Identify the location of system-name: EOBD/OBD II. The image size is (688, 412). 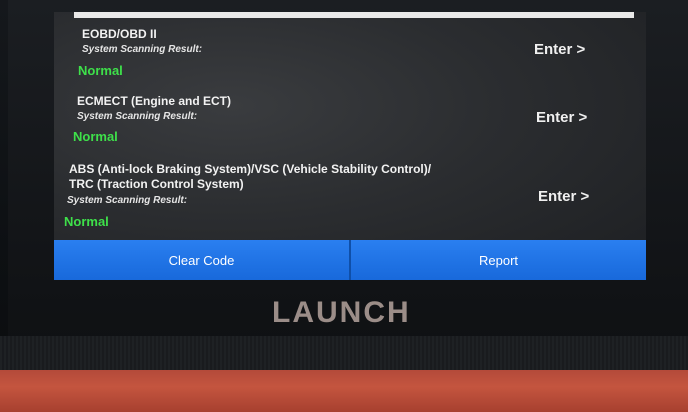
(119, 34).